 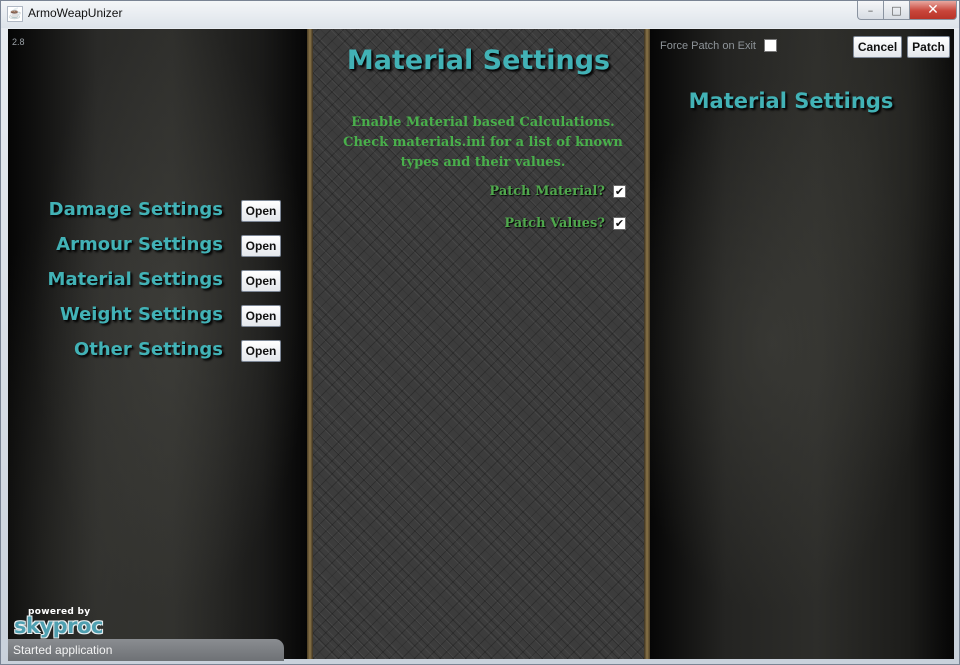 I want to click on patch-values-checkbox: ✔, so click(x=619, y=223).